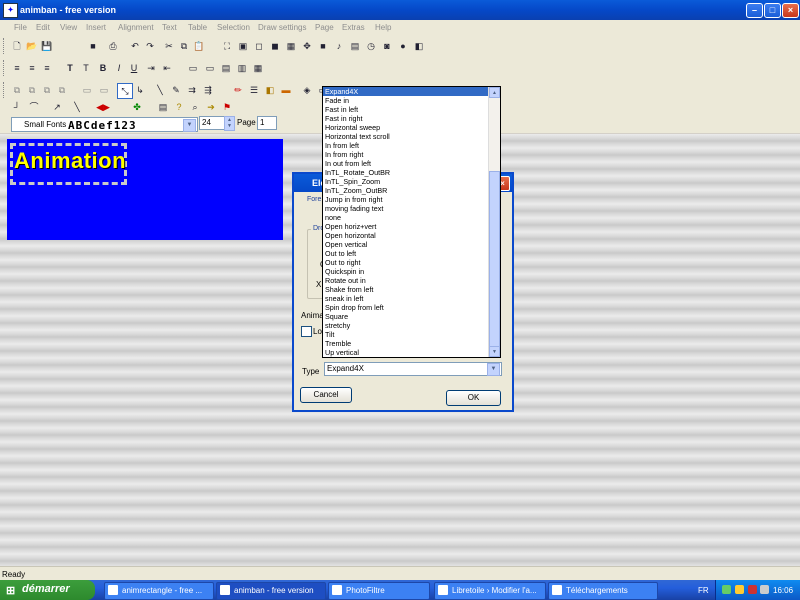 This screenshot has width=800, height=600. What do you see at coordinates (229, 123) in the screenshot?
I see `font-size-spinner: ▲ ▼` at bounding box center [229, 123].